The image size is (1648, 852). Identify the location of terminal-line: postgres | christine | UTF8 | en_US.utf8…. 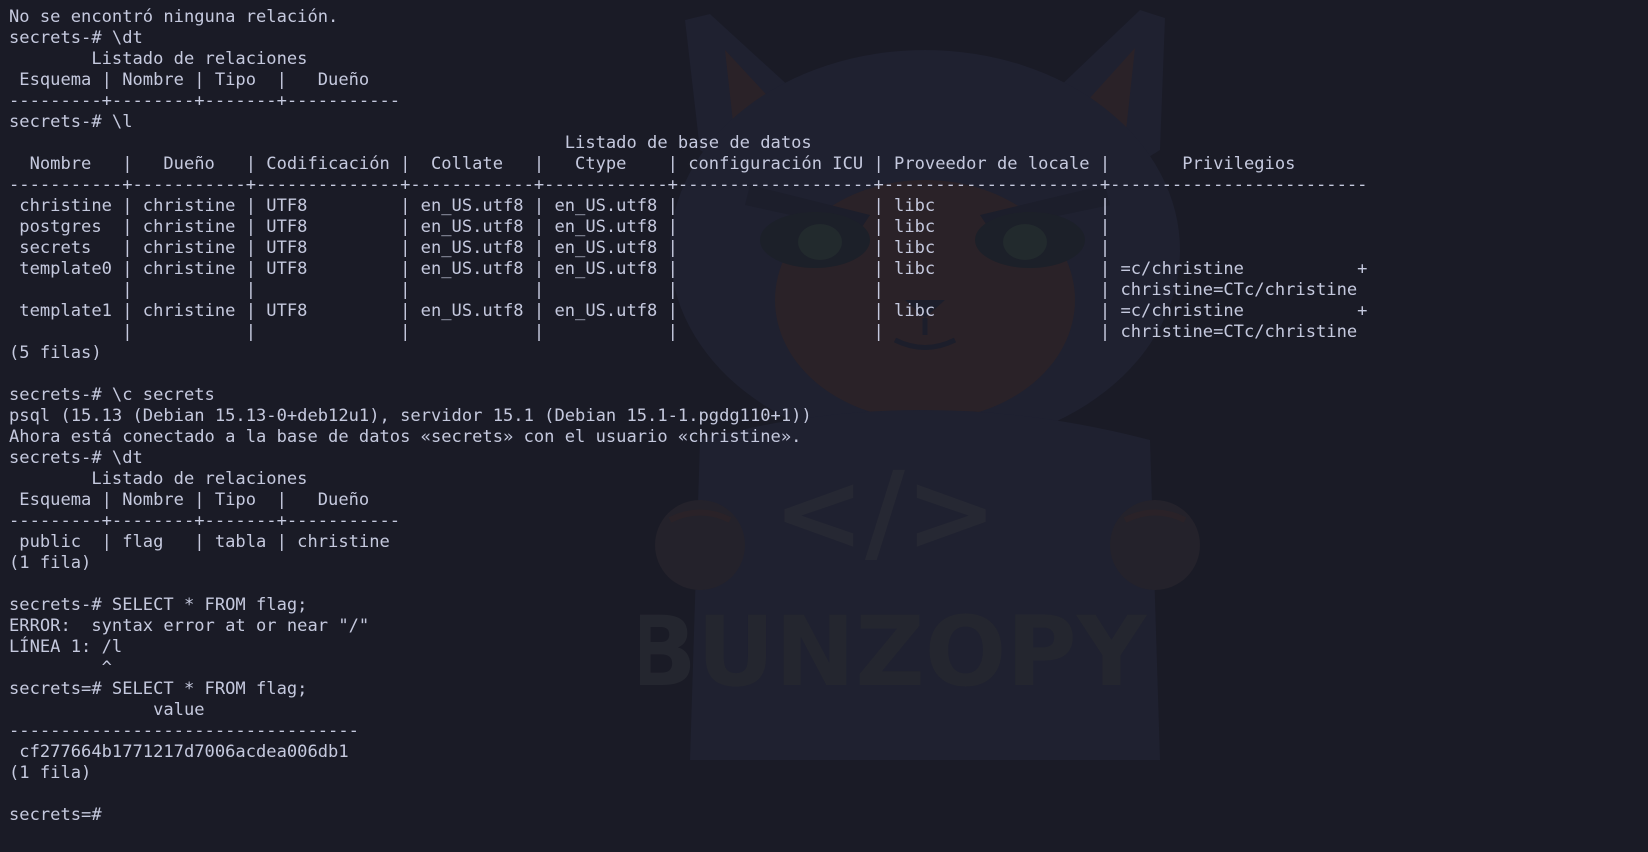
(560, 227).